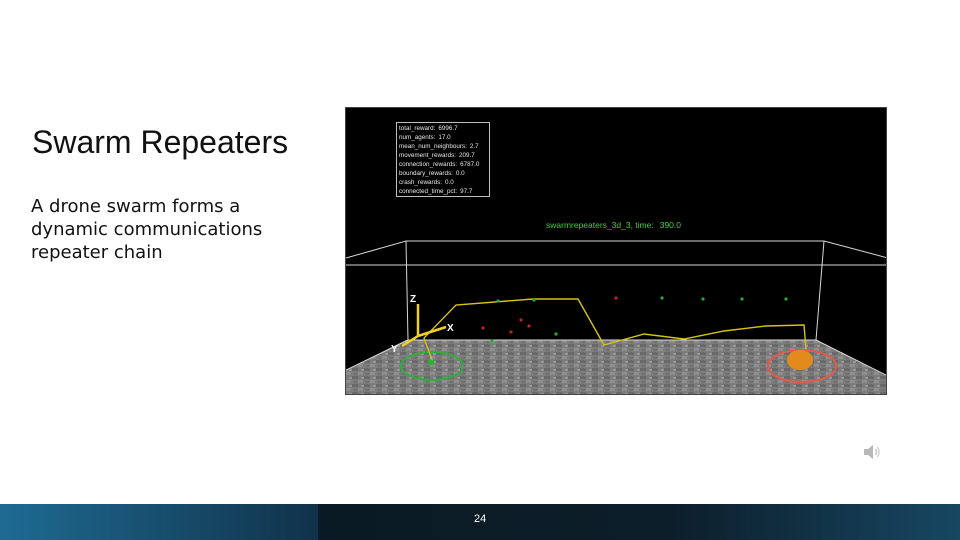 This screenshot has height=540, width=960. What do you see at coordinates (800, 360) in the screenshot?
I see `goal-base` at bounding box center [800, 360].